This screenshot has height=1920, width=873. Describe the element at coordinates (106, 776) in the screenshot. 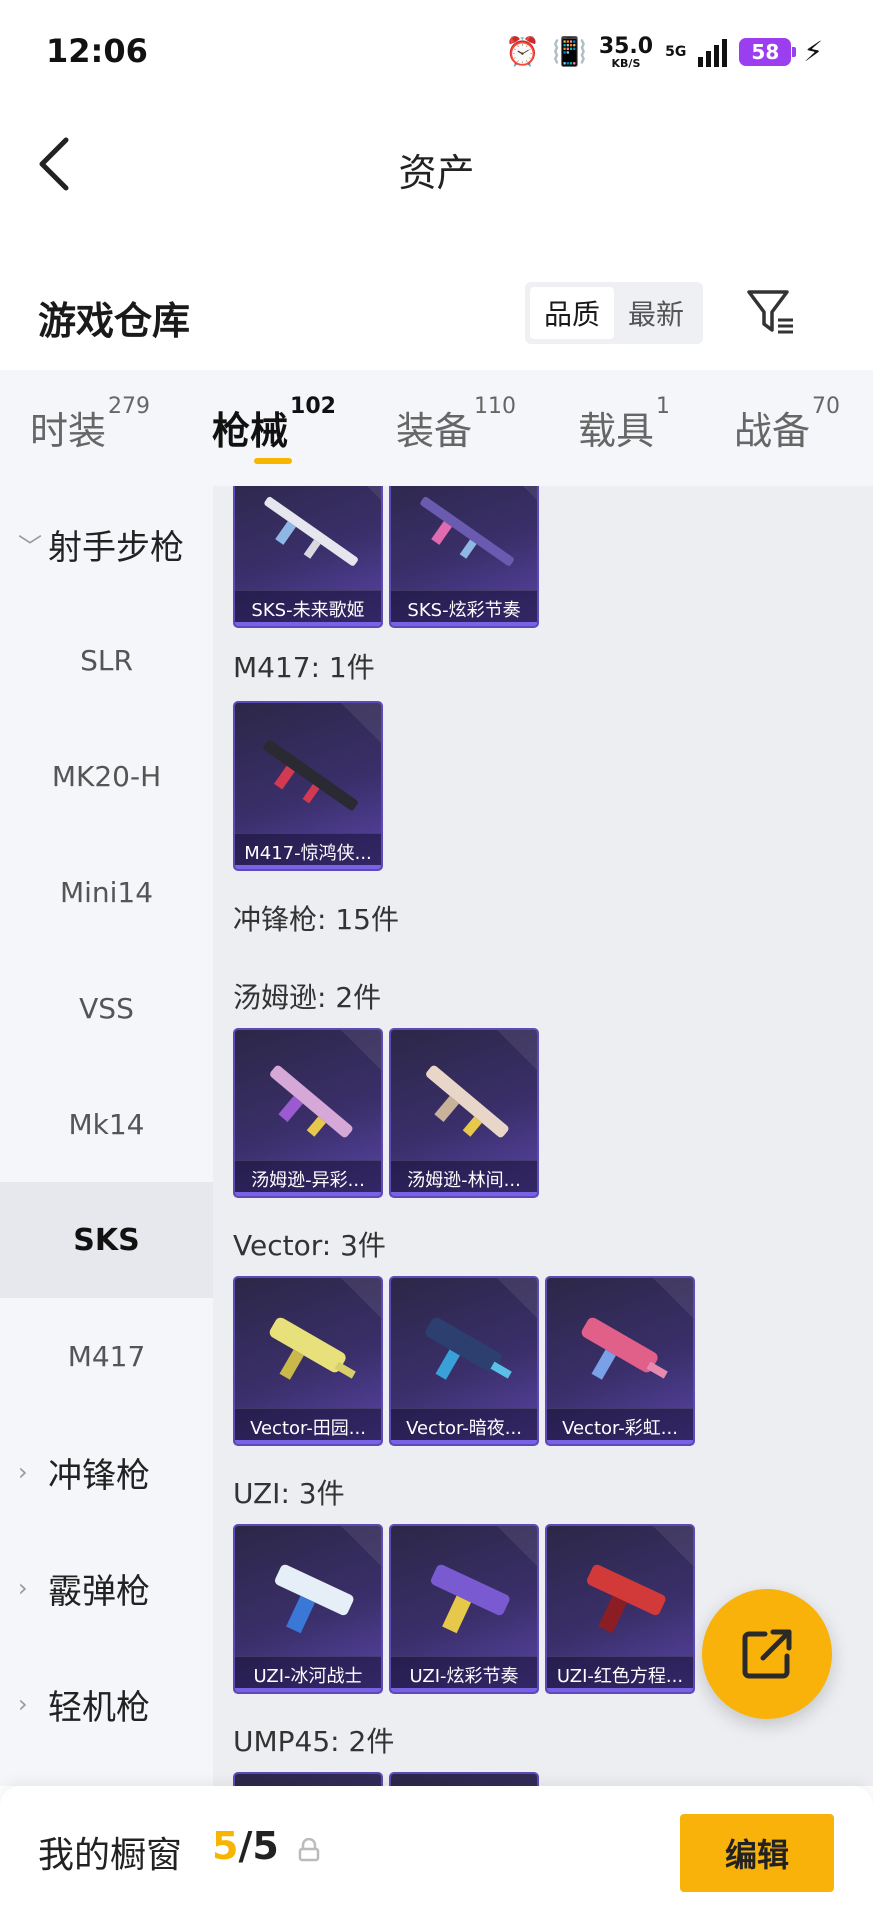

I see `sidebar-item-mk20h: MK20-H` at that location.